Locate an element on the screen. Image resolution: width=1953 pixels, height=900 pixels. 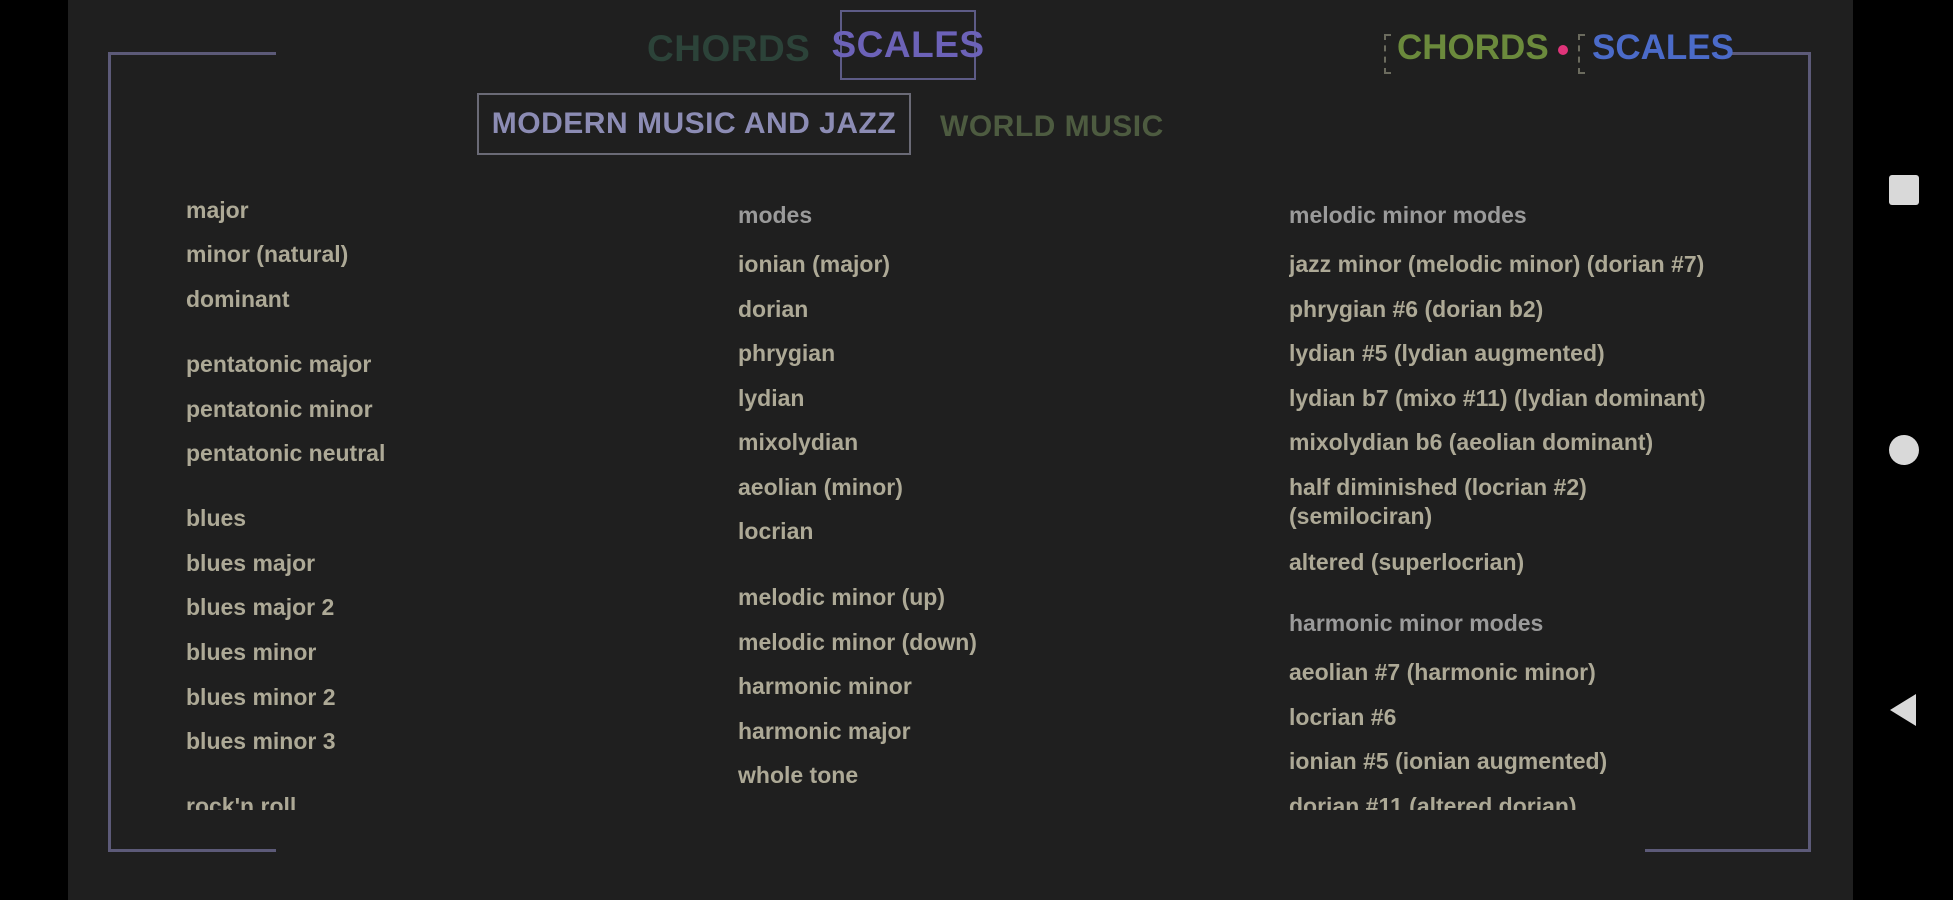
list-item: ionian (major) is located at coordinates (814, 264).